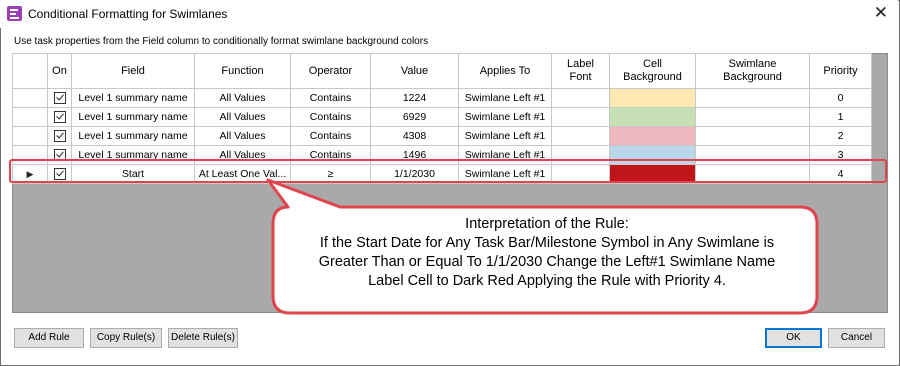 This screenshot has height=366, width=900. What do you see at coordinates (126, 338) in the screenshot?
I see `copy-rules-button: Copy Rule(s)` at bounding box center [126, 338].